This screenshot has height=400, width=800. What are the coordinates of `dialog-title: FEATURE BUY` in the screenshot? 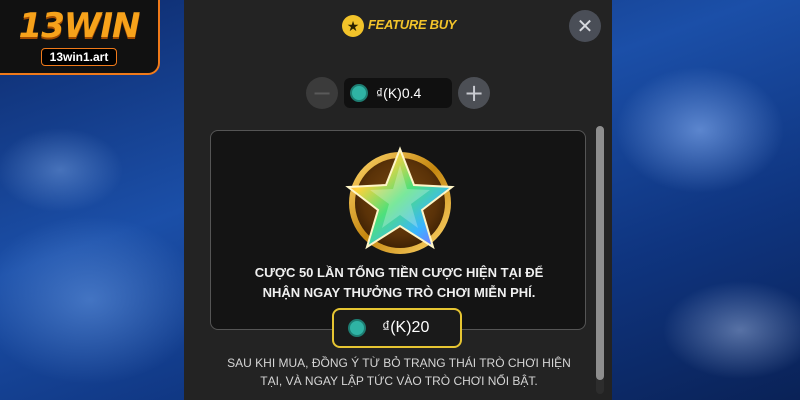 It's located at (412, 24).